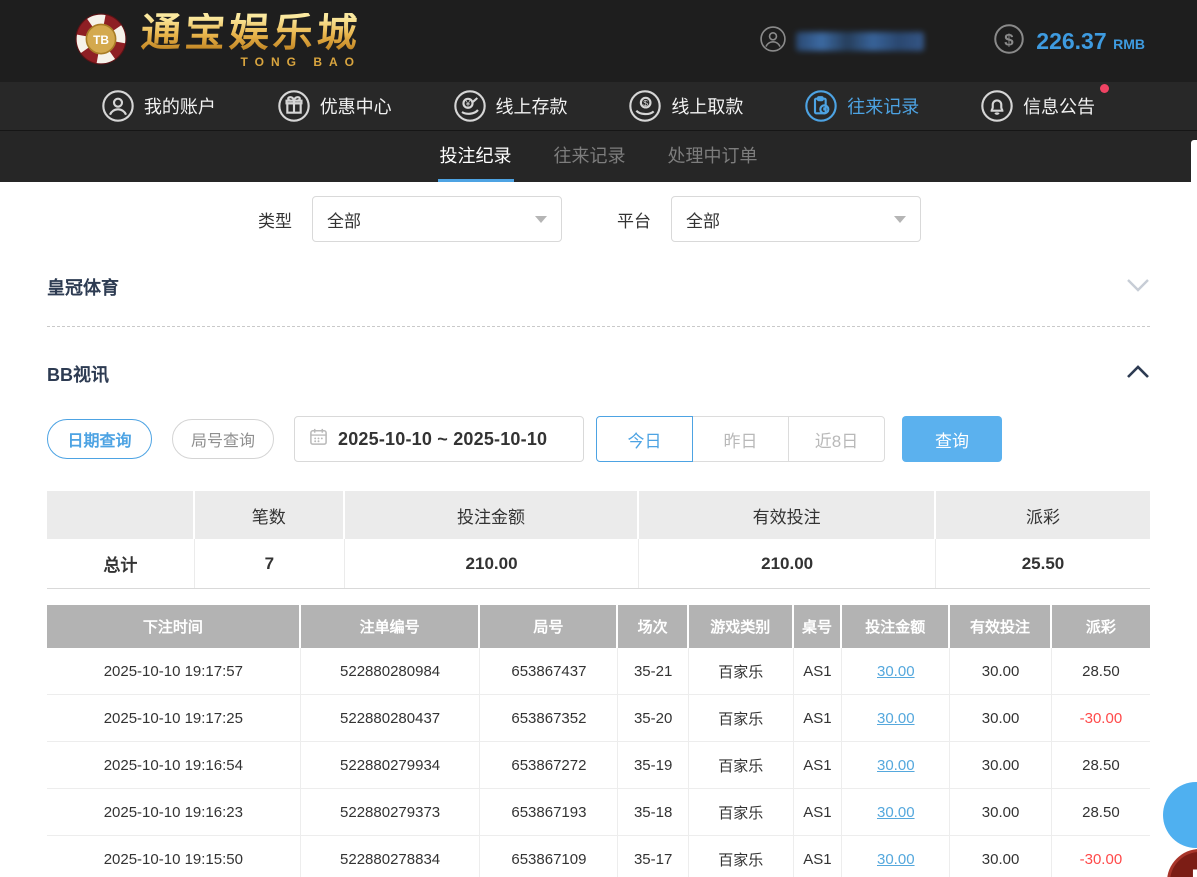  What do you see at coordinates (269, 563) in the screenshot?
I see `summary-count-value: 7` at bounding box center [269, 563].